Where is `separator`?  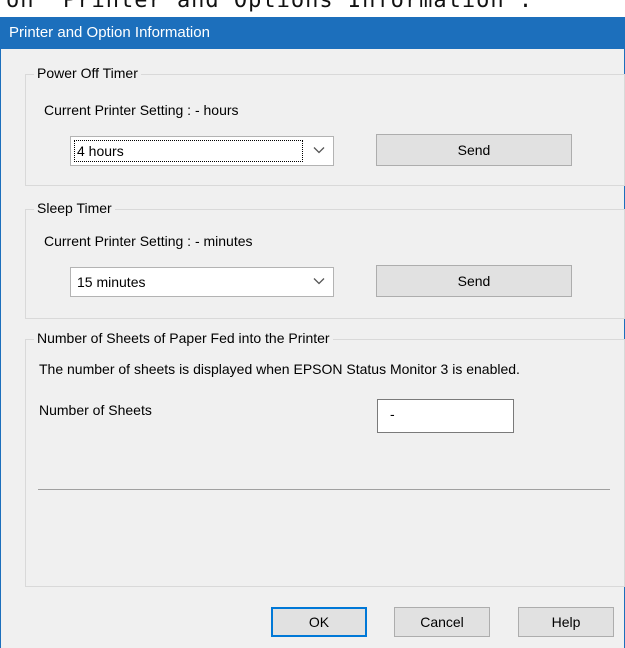
separator is located at coordinates (324, 489).